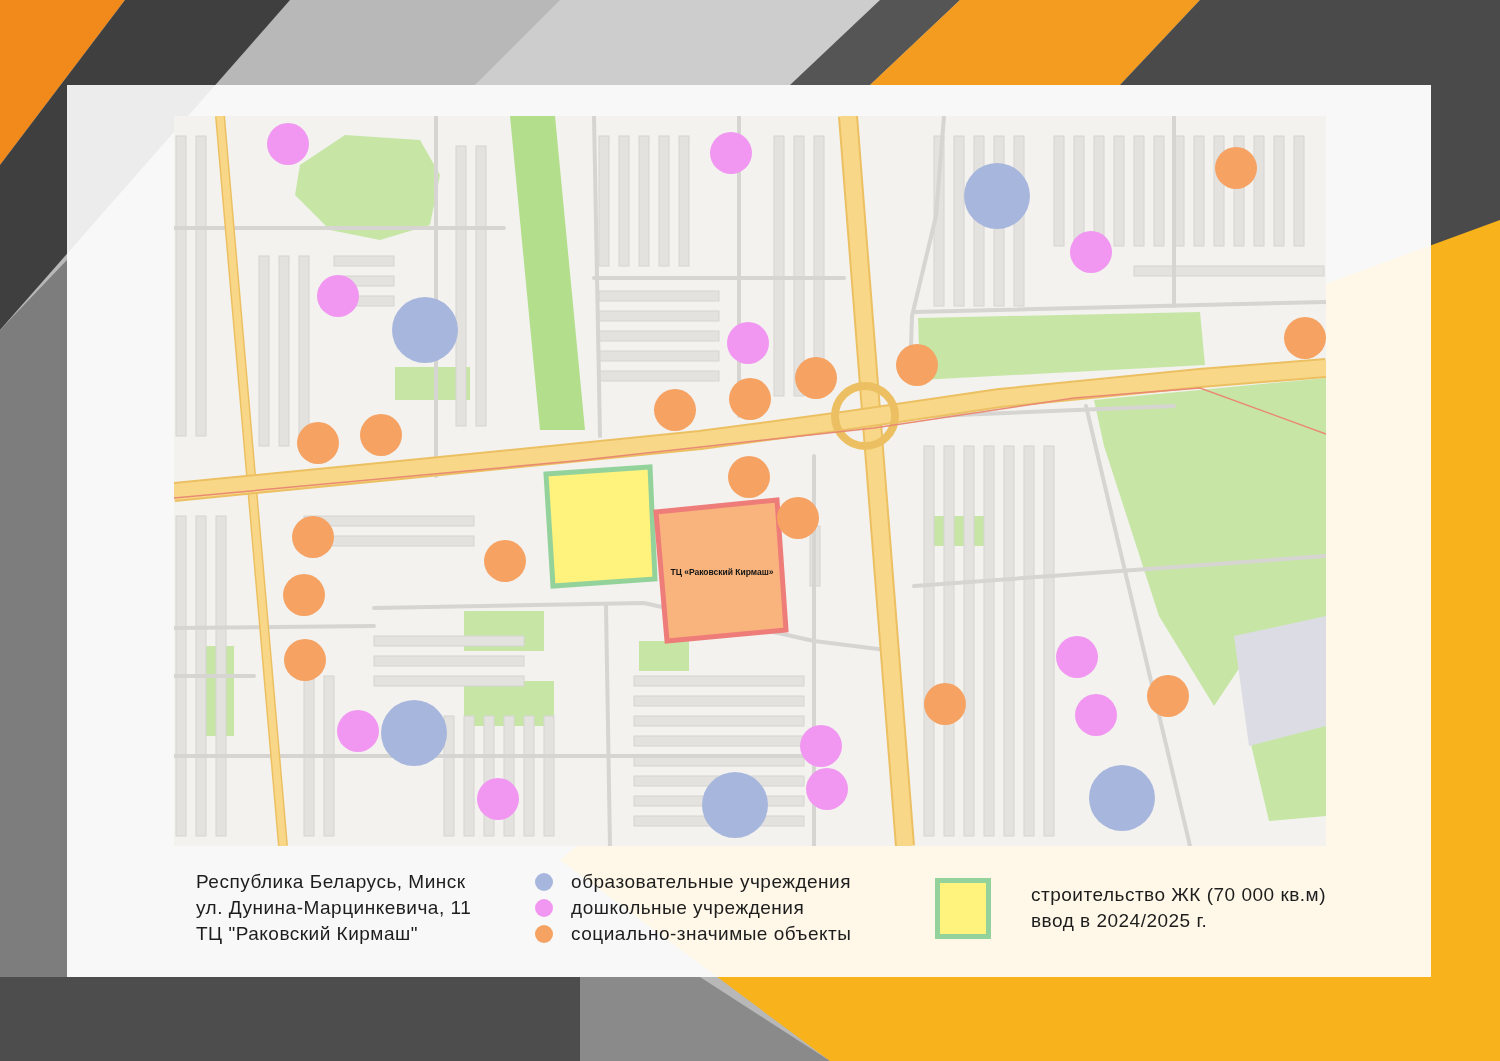  I want to click on legend-label: дошкольные учреждения, so click(688, 908).